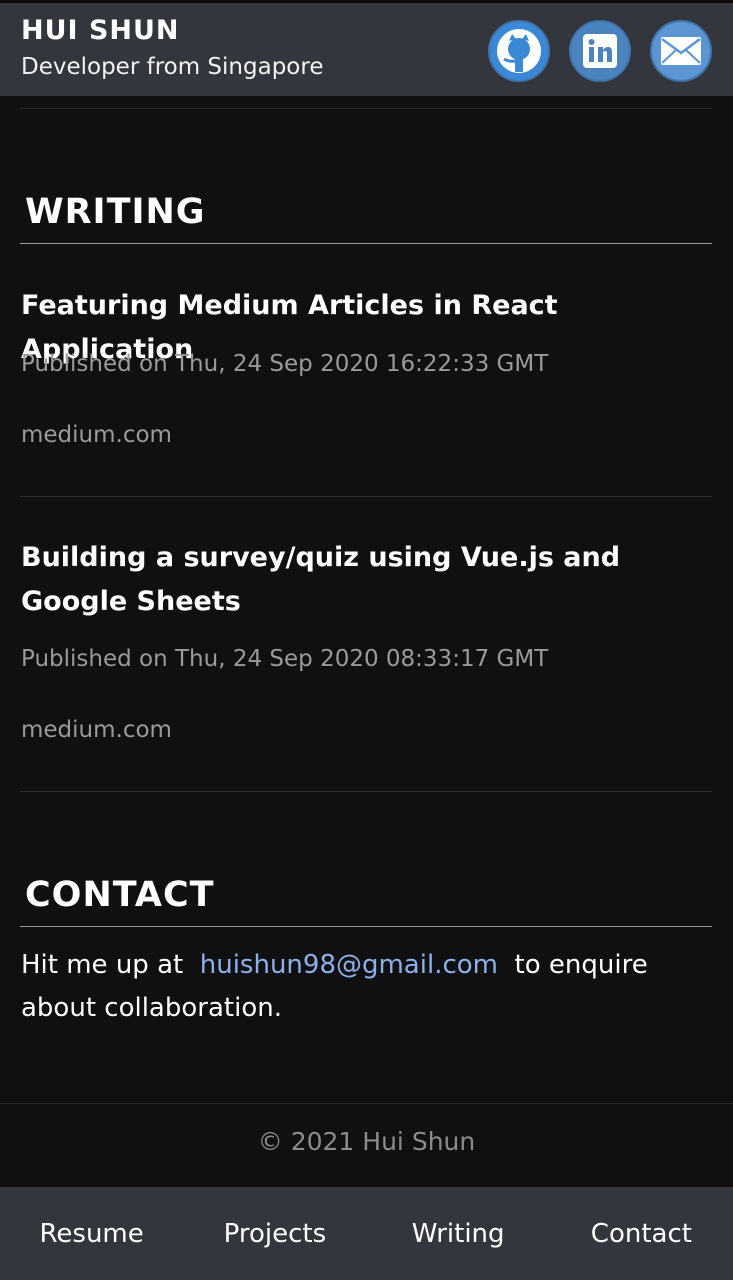 Image resolution: width=733 pixels, height=1280 pixels. Describe the element at coordinates (172, 67) in the screenshot. I see `site-tagline: Developer from Singapore` at that location.